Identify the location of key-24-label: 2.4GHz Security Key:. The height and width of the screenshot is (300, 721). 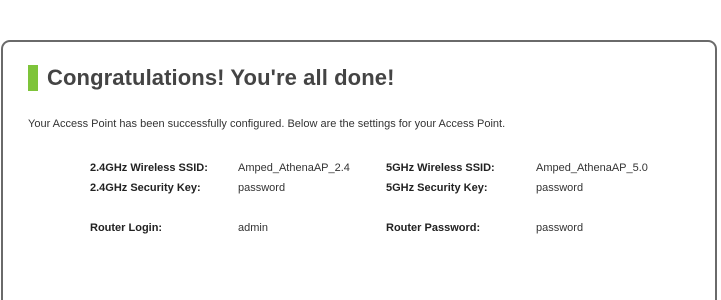
(145, 188).